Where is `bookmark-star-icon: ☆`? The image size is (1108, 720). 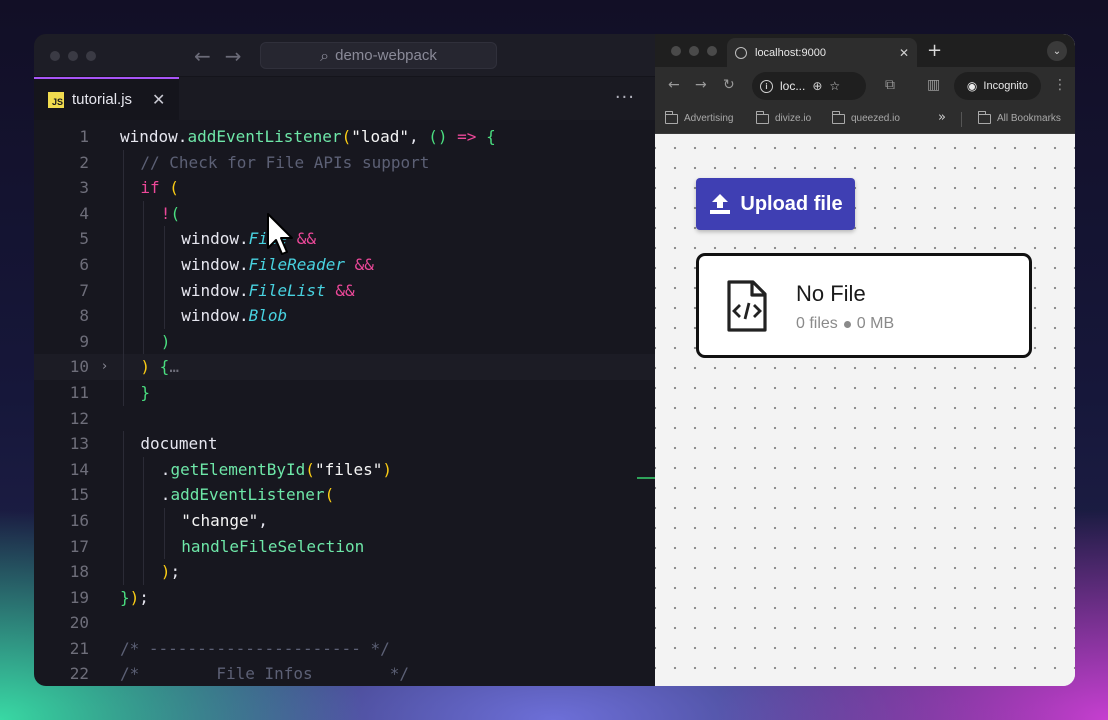 bookmark-star-icon: ☆ is located at coordinates (834, 86).